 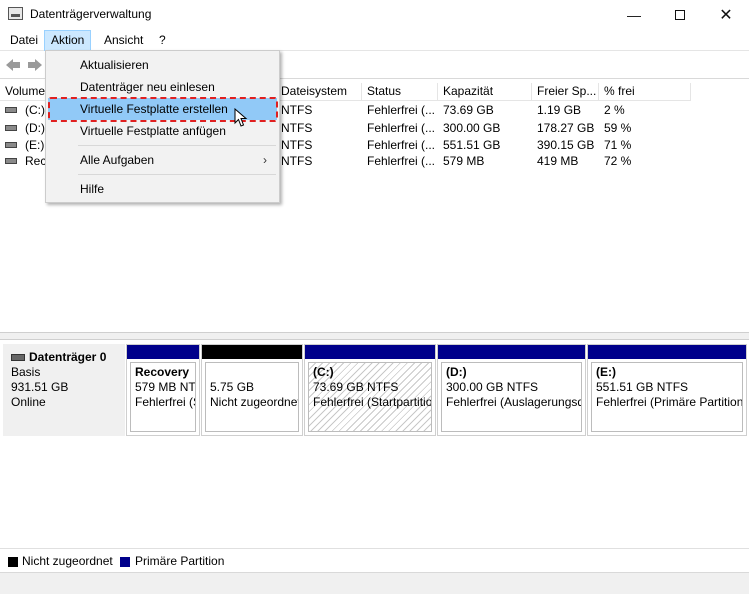 What do you see at coordinates (618, 128) in the screenshot?
I see `cell-prozent-frei: 59 %` at bounding box center [618, 128].